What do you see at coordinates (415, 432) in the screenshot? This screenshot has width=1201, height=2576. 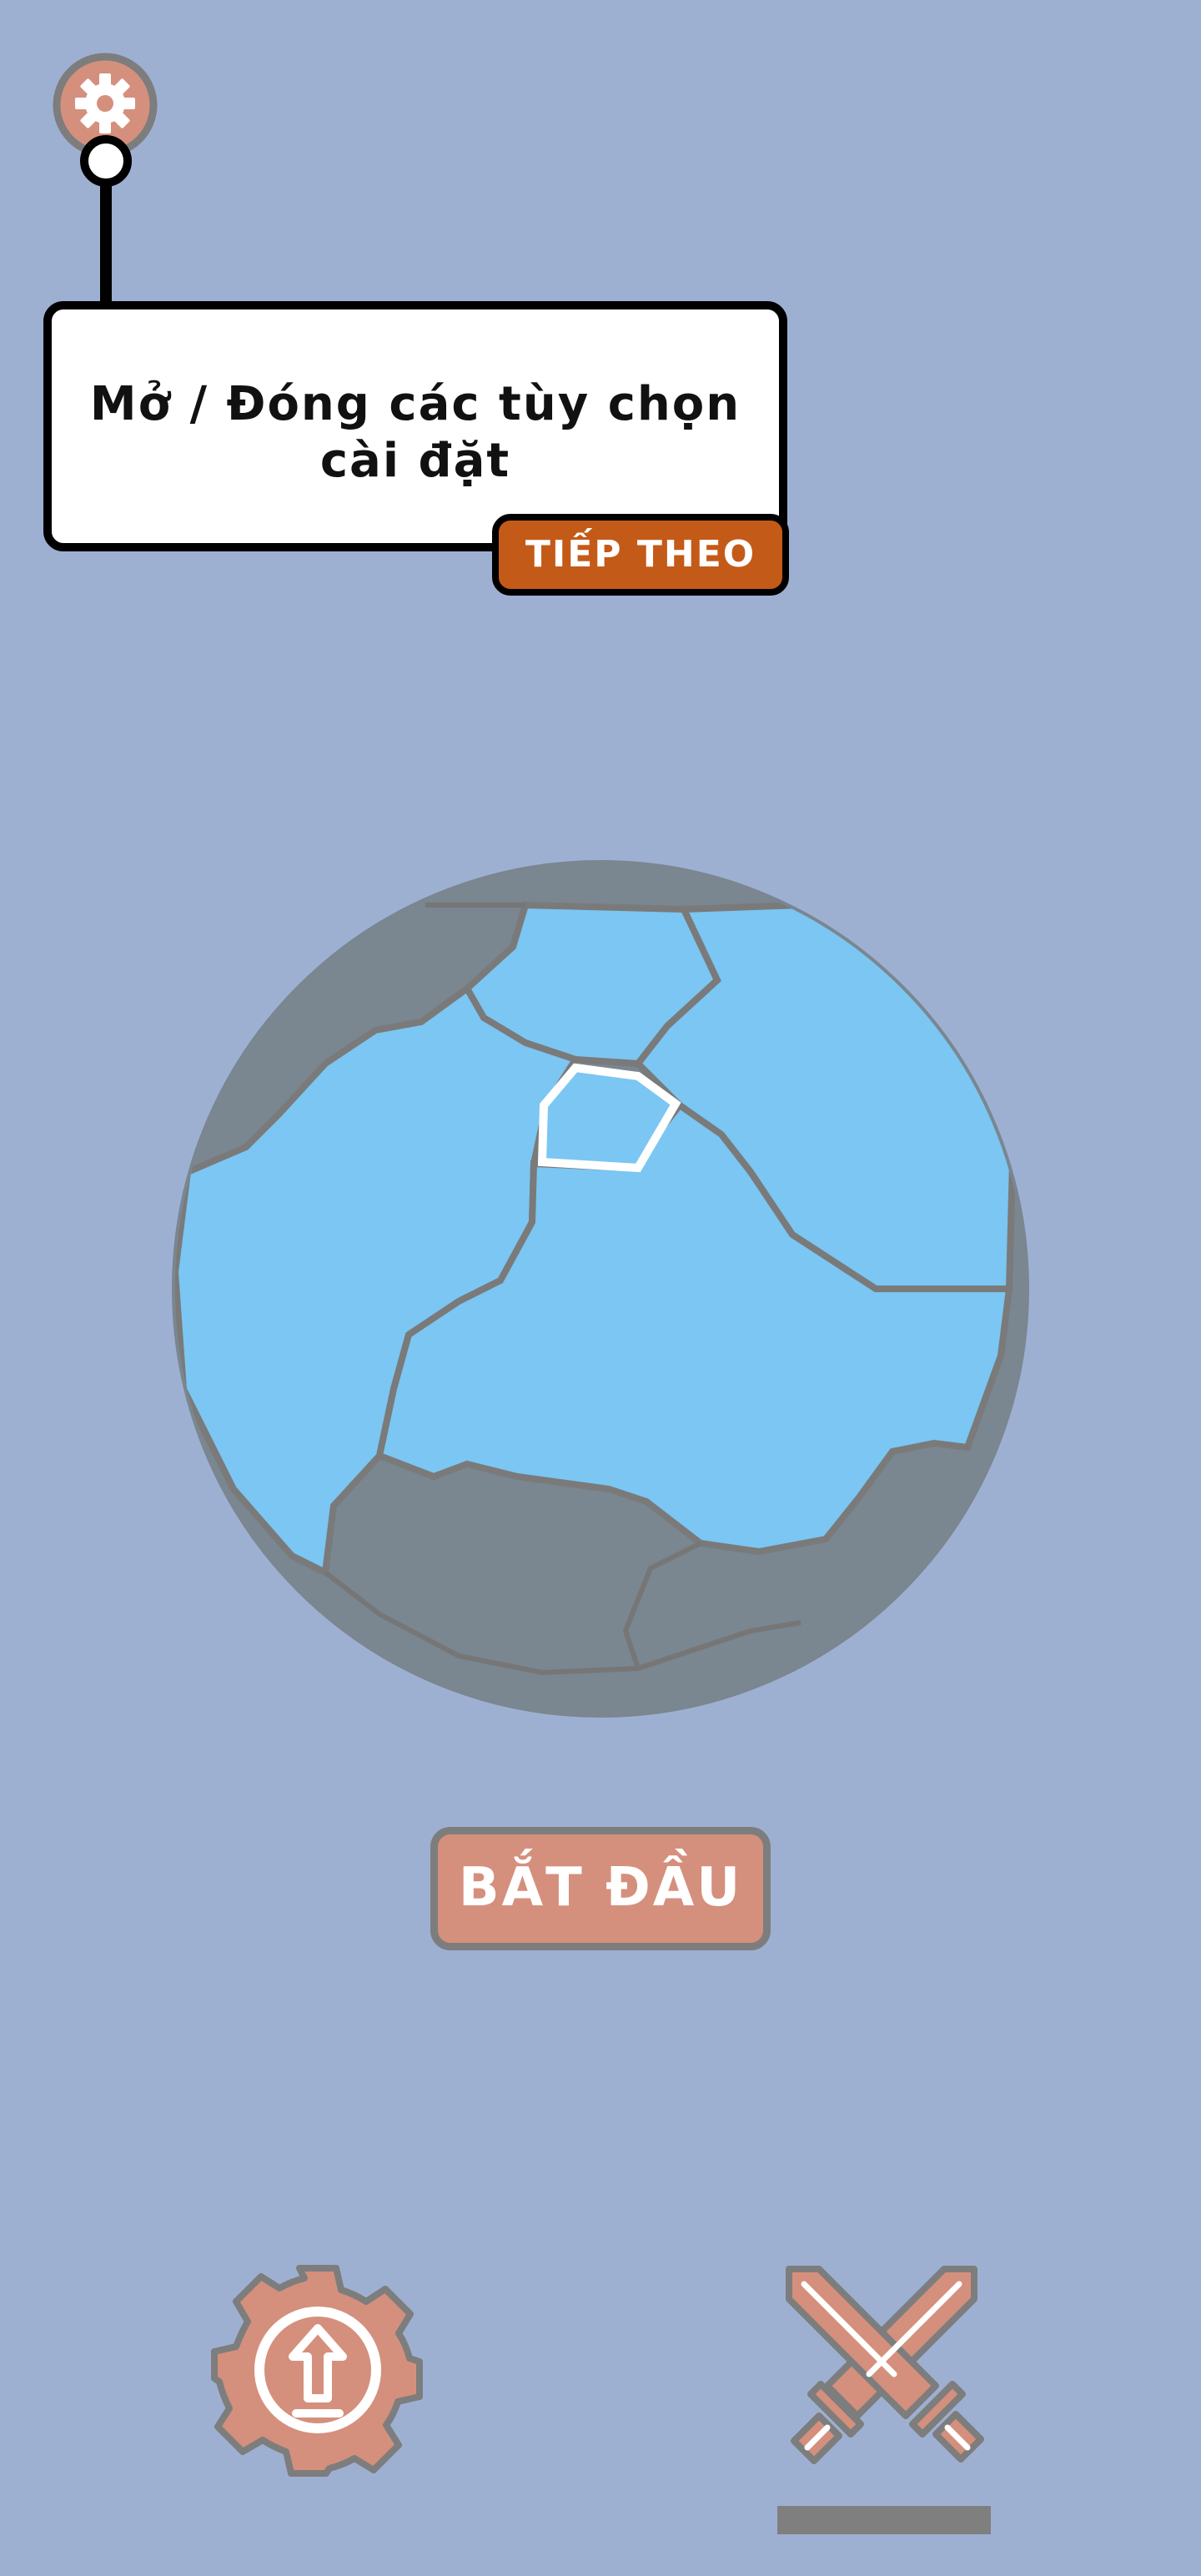 I see `tutorial-message: Mở / Đóng các tùy chọn cài đặt` at bounding box center [415, 432].